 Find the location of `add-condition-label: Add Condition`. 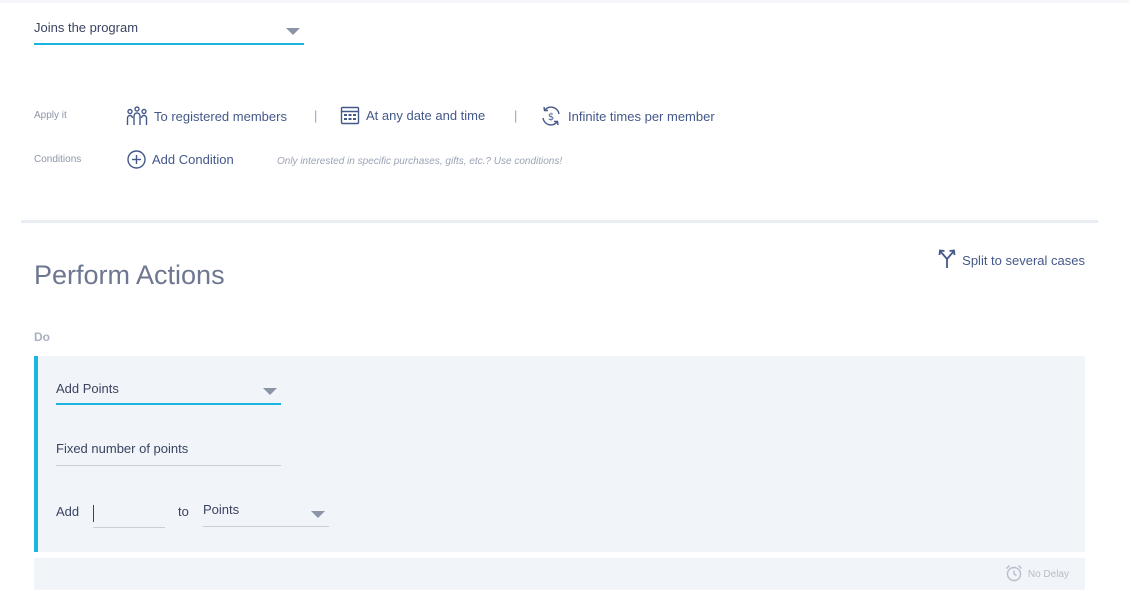

add-condition-label: Add Condition is located at coordinates (193, 159).